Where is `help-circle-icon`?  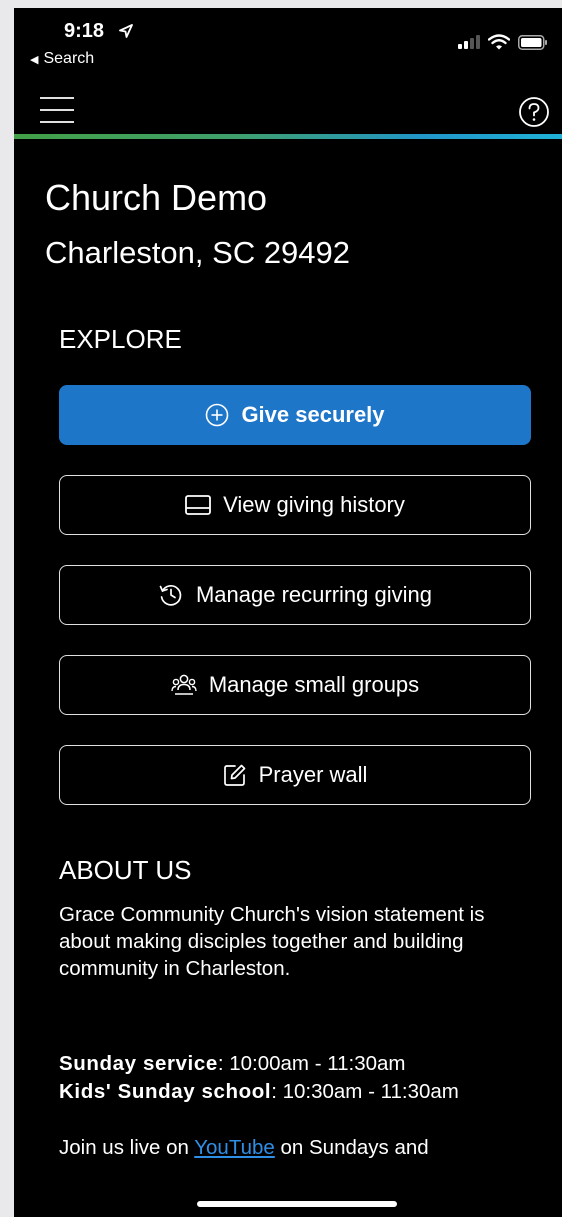
help-circle-icon is located at coordinates (534, 112).